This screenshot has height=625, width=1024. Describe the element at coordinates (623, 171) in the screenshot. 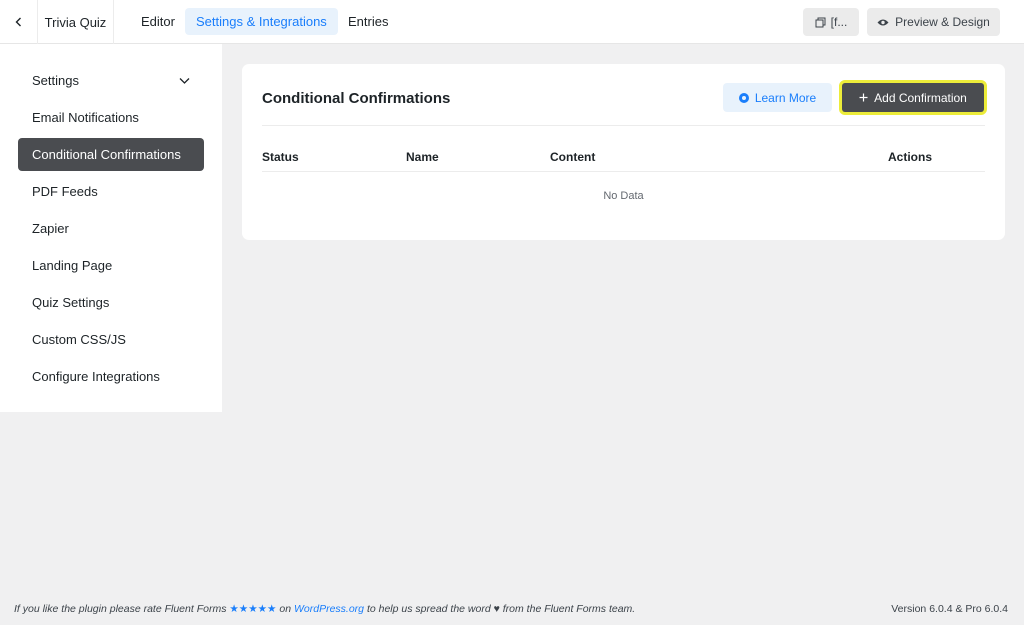

I see `table-header-divider` at that location.